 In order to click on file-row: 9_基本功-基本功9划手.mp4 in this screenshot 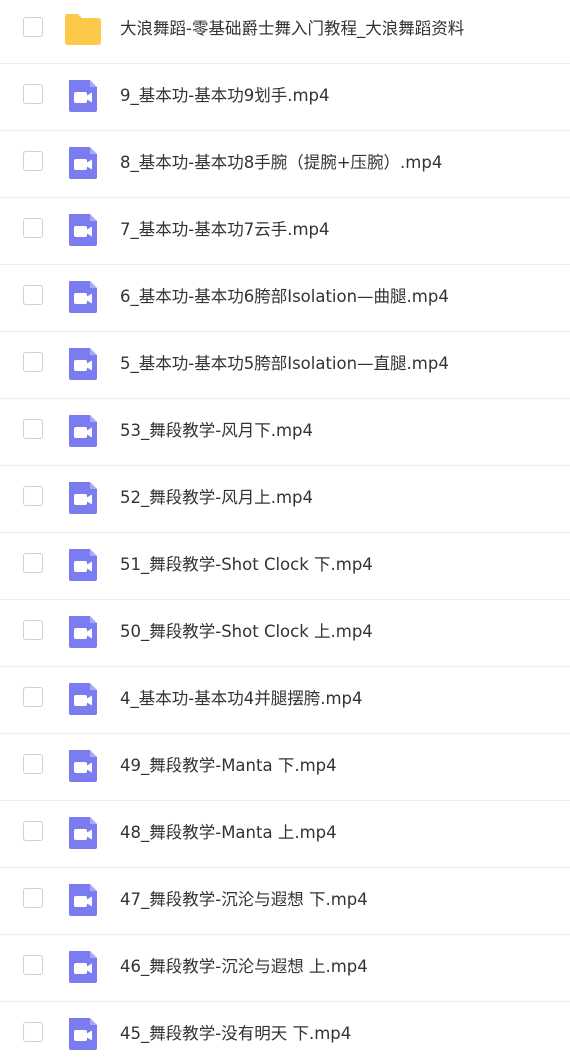, I will do `click(285, 97)`.